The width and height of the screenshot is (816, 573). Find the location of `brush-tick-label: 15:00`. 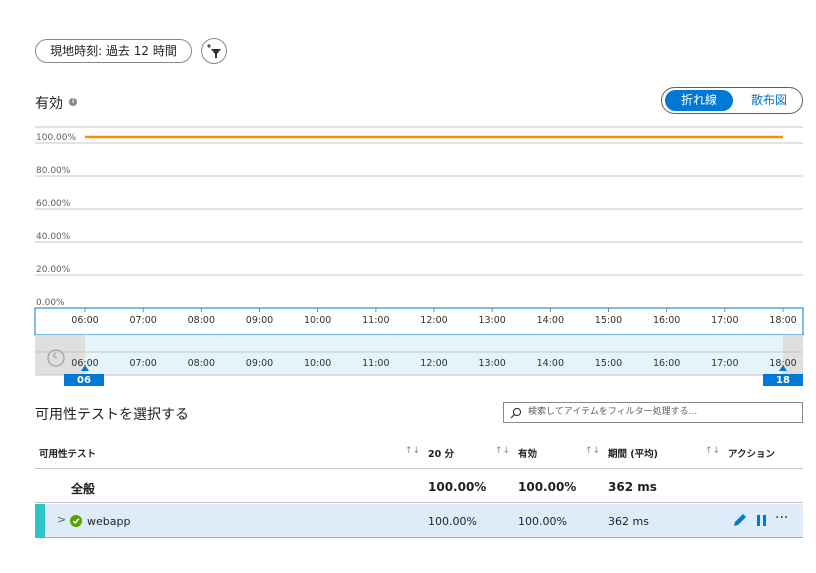

brush-tick-label: 15:00 is located at coordinates (608, 363).